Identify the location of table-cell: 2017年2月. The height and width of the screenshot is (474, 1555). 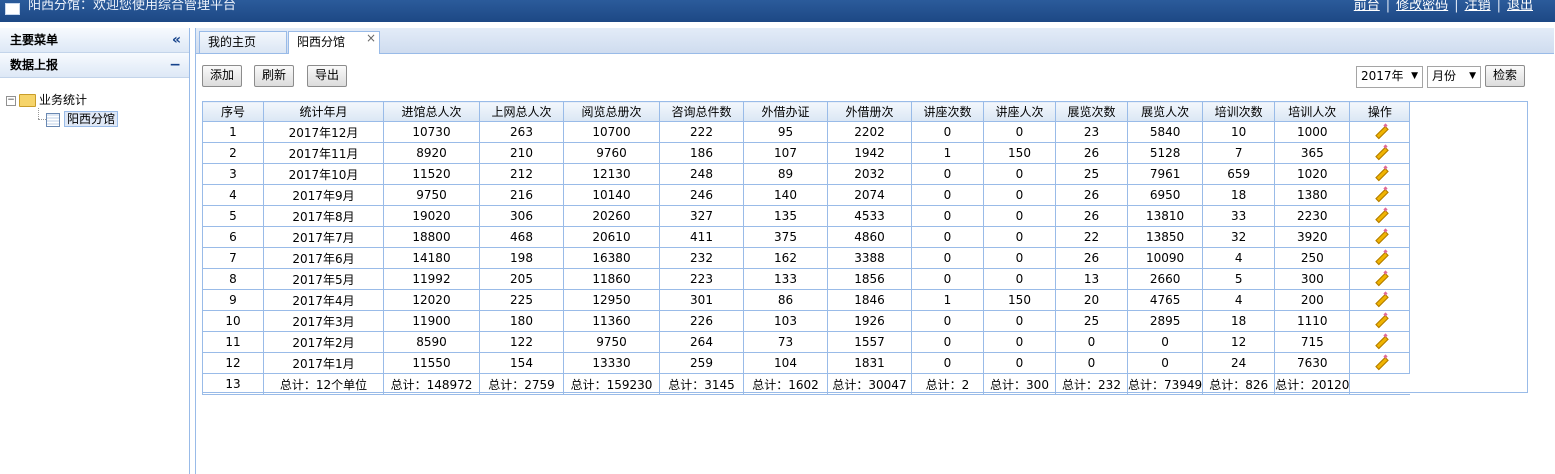
(323, 342).